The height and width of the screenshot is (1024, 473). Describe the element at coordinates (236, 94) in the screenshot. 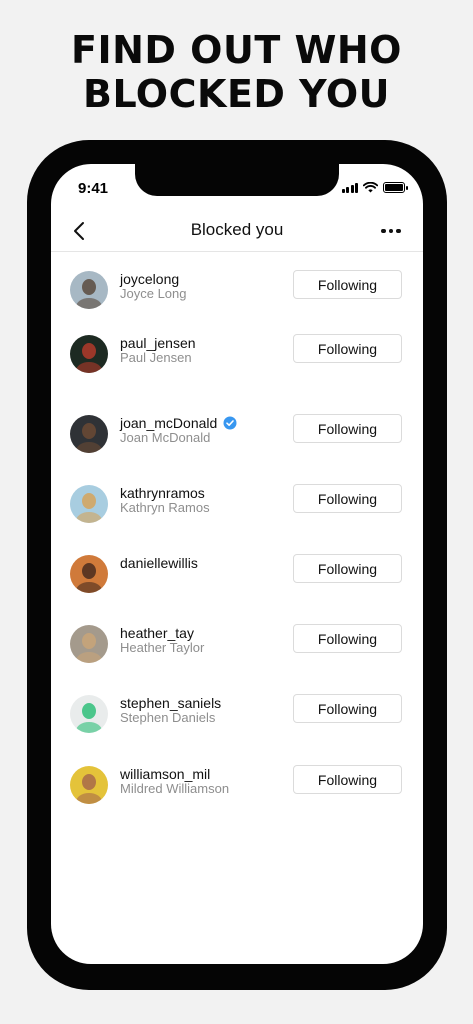

I see `promo-line-2: BLOCKED YOU` at that location.